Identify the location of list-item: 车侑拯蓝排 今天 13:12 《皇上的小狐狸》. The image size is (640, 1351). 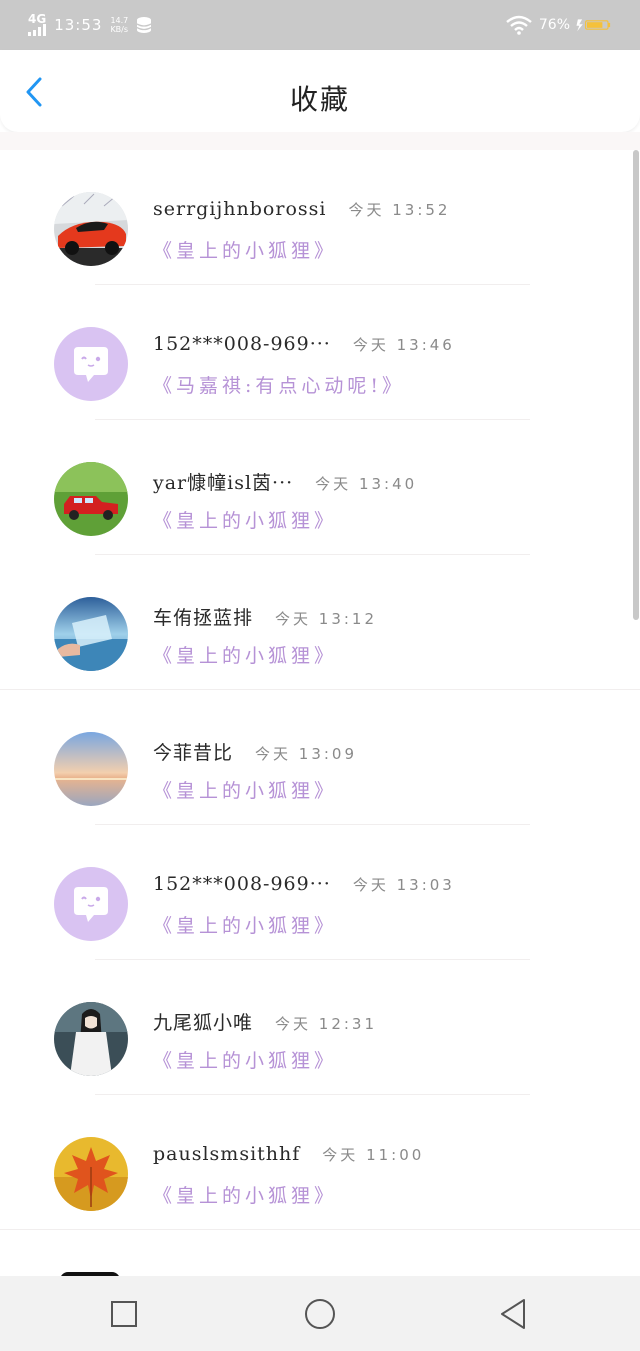
(320, 622).